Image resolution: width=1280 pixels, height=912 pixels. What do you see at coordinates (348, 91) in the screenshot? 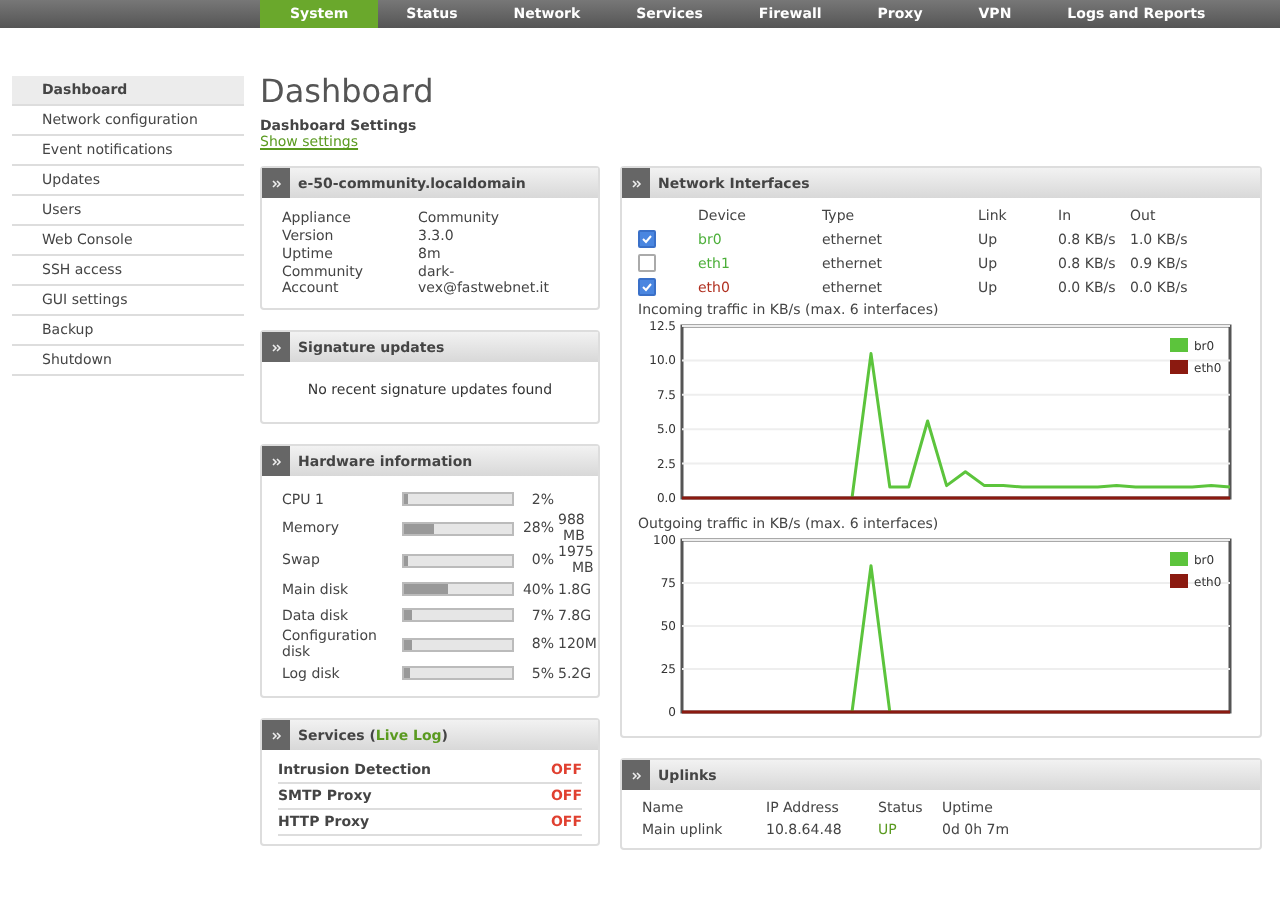
I see `page-title: Dashboard` at bounding box center [348, 91].